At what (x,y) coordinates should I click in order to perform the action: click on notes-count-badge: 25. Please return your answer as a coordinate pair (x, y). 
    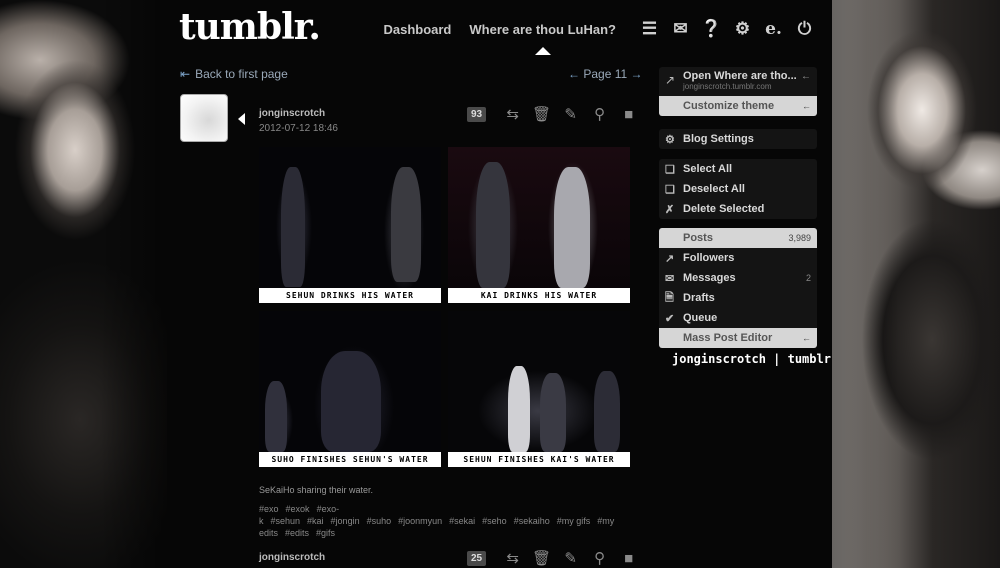
    Looking at the image, I should click on (477, 558).